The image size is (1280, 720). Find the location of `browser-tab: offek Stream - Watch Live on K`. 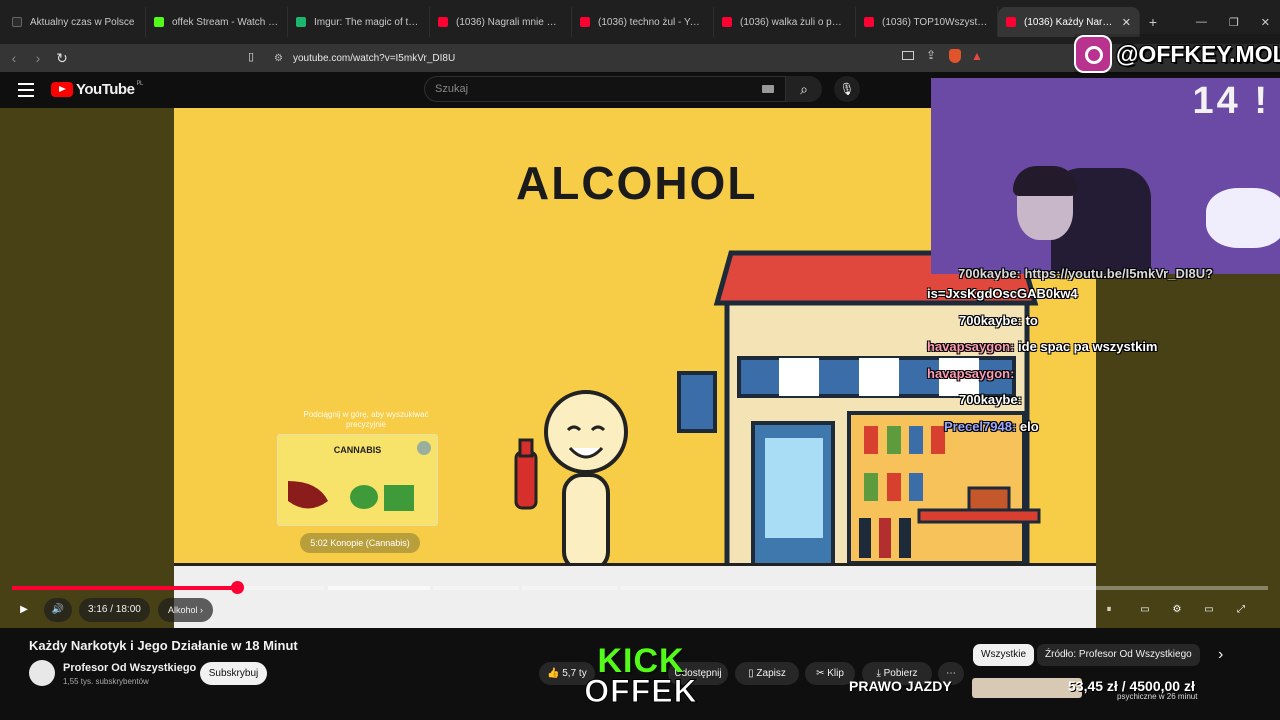

browser-tab: offek Stream - Watch Live on K is located at coordinates (217, 22).